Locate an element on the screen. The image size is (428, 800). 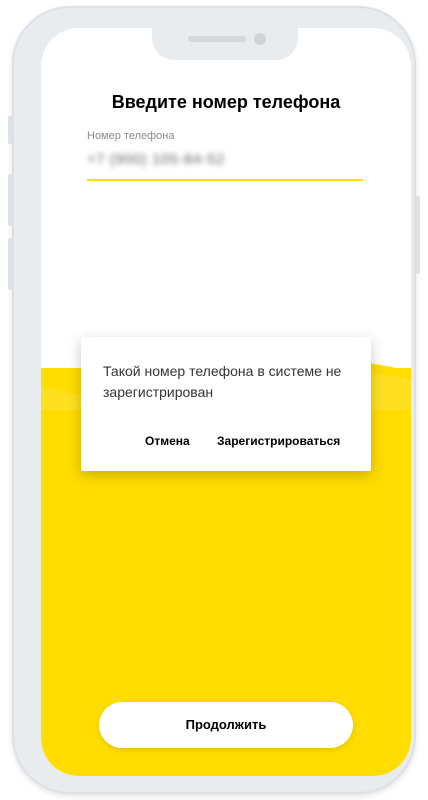
front-camera is located at coordinates (260, 39).